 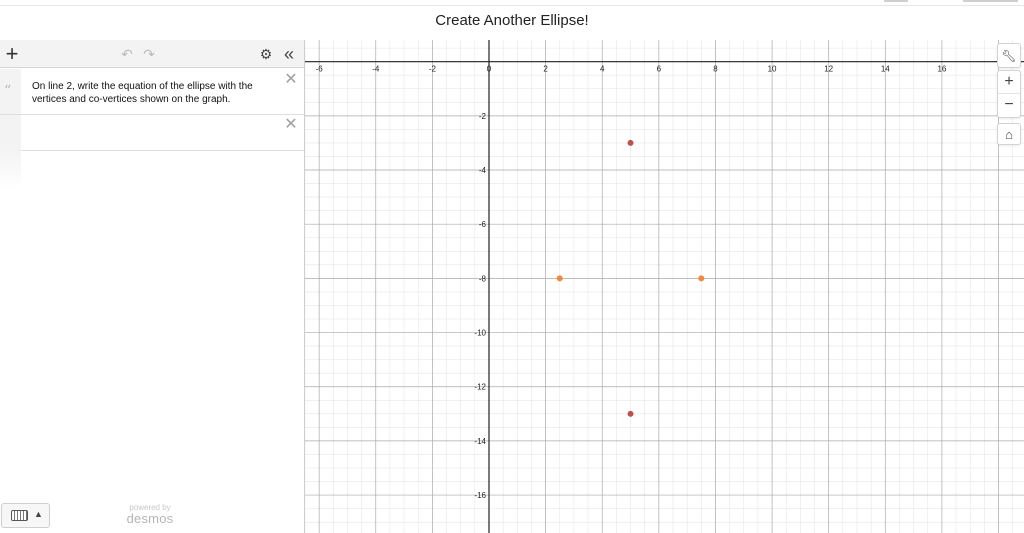 I want to click on x-tick-label: 16, so click(x=941, y=69).